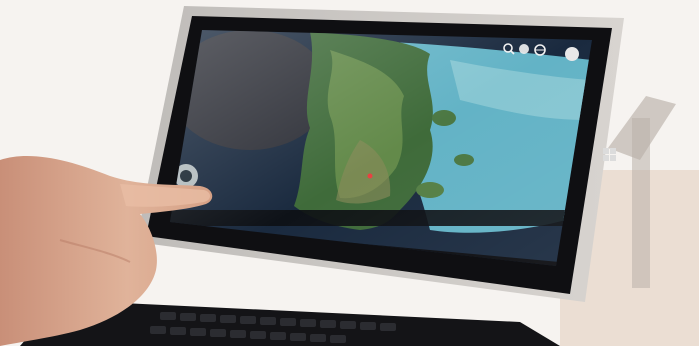 The image size is (699, 346). I want to click on stand-shadow, so click(641, 203).